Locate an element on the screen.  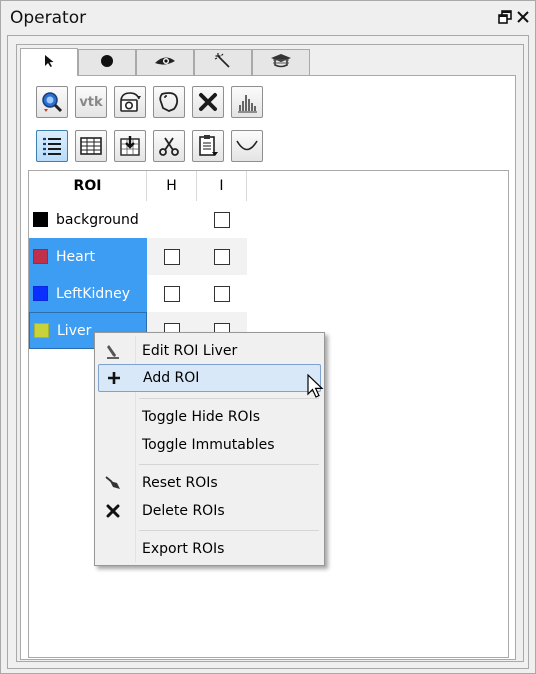
table-button is located at coordinates (91, 146).